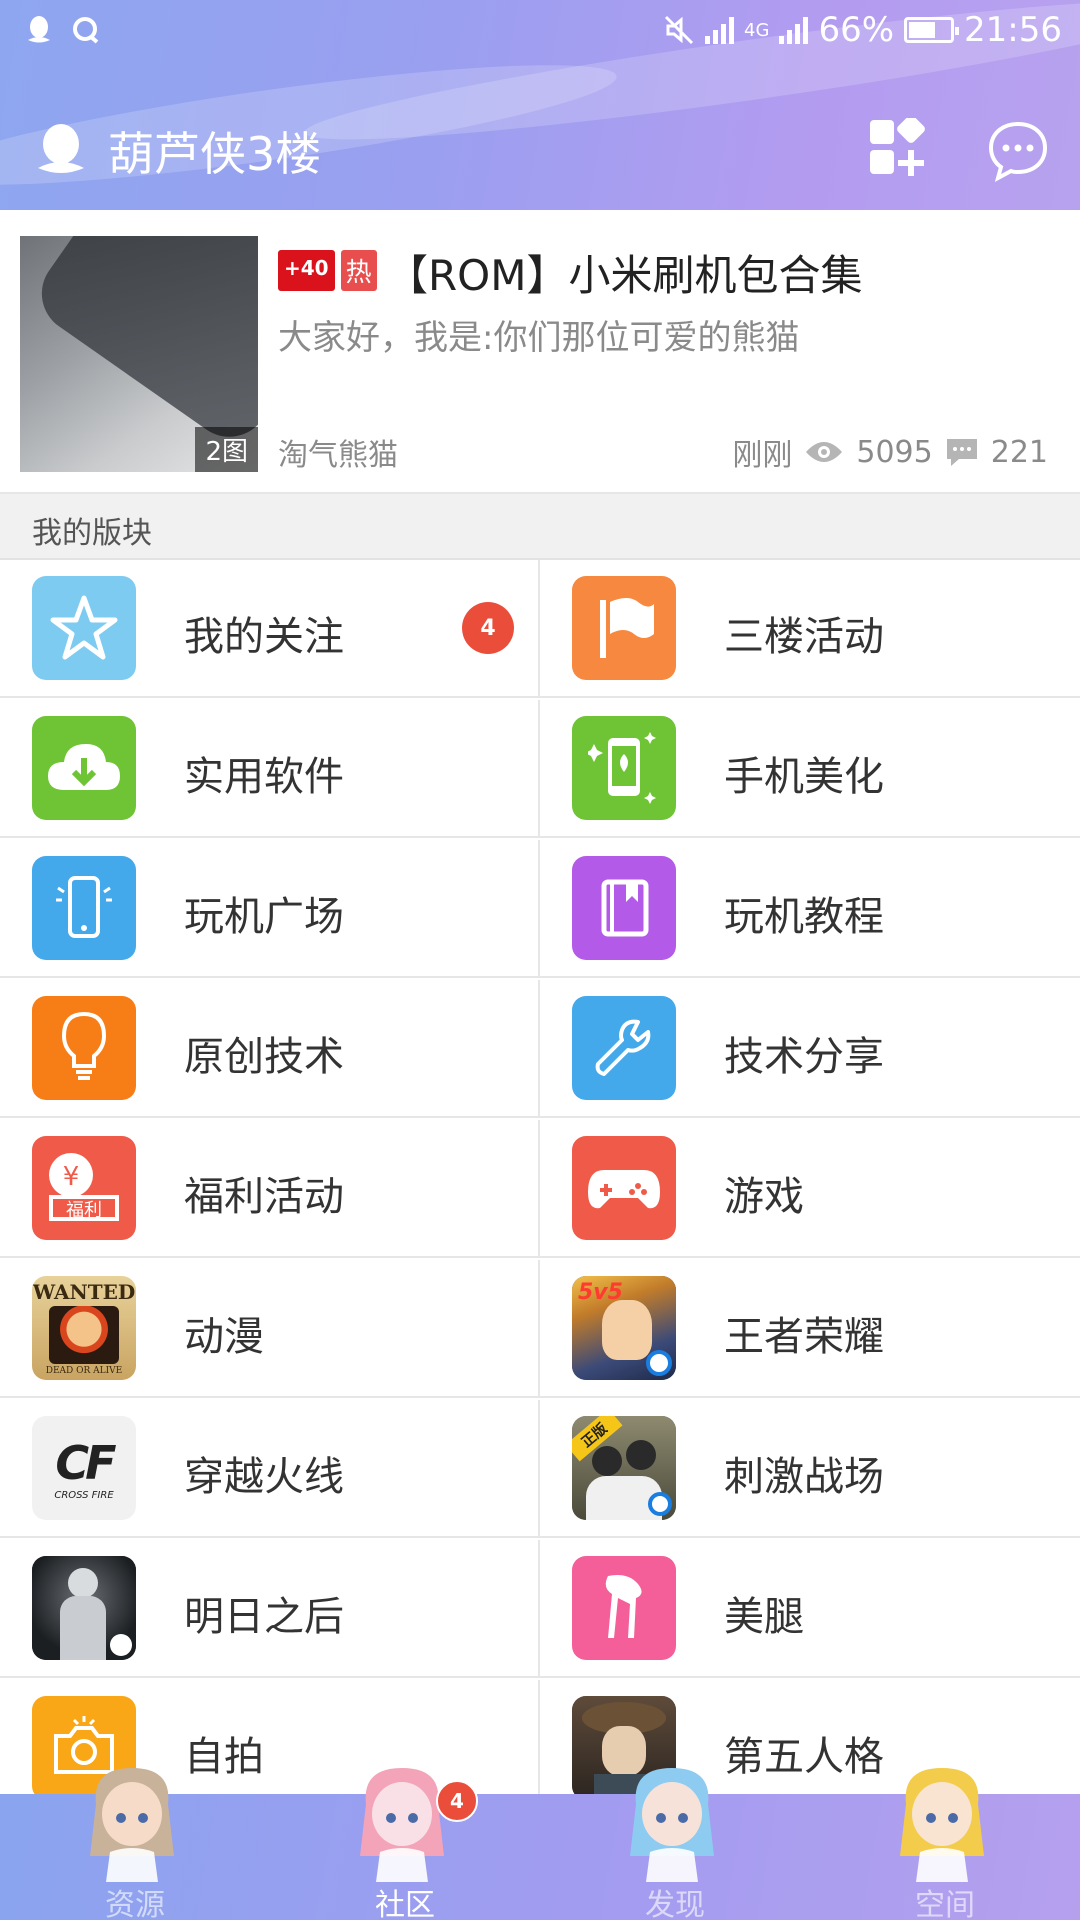  What do you see at coordinates (679, 30) in the screenshot?
I see `mute-icon` at bounding box center [679, 30].